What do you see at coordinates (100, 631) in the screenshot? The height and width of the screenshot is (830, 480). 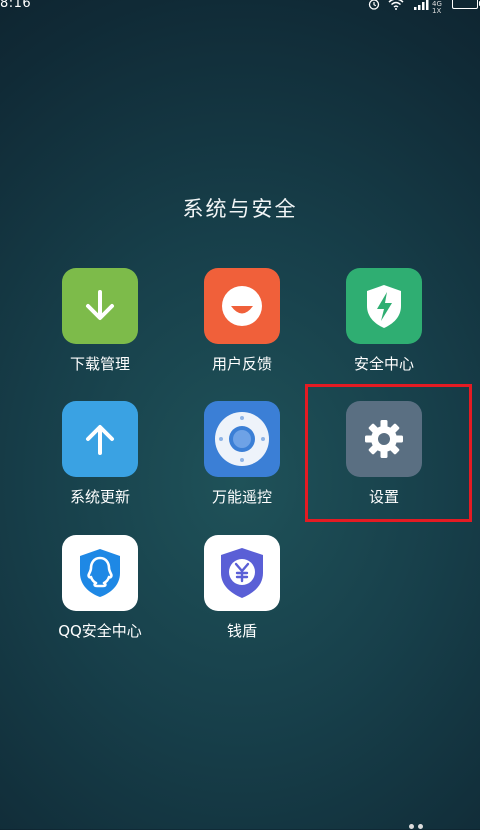 I see `app-label: QQ安全中心` at bounding box center [100, 631].